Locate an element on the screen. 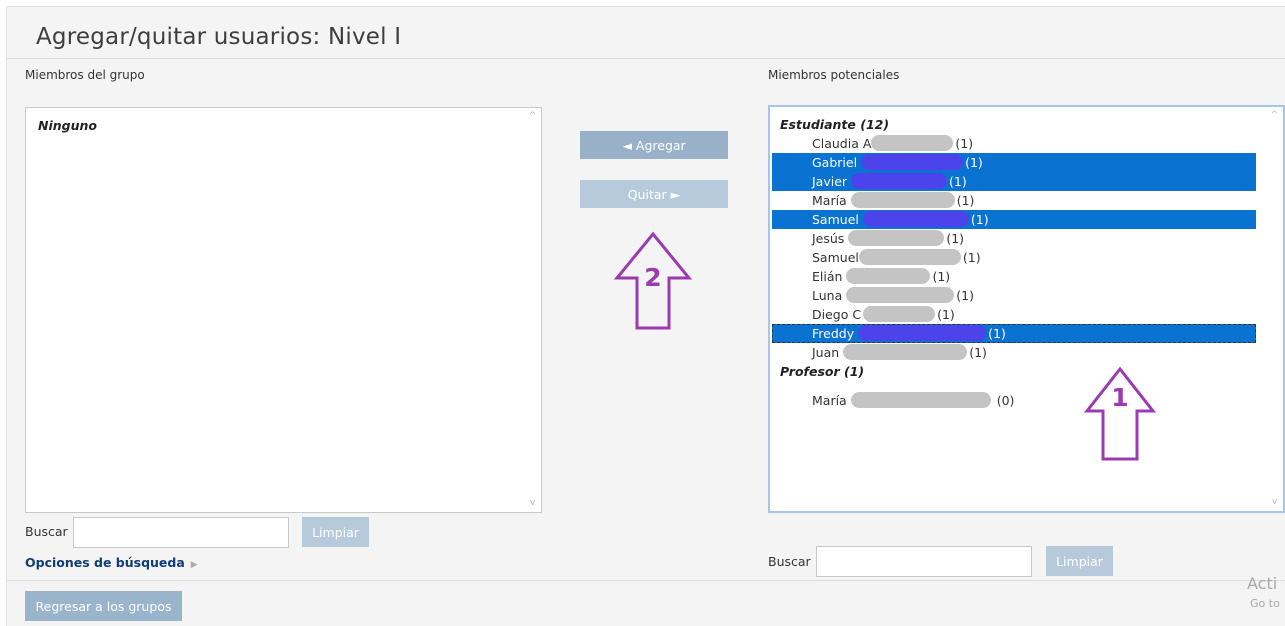 The height and width of the screenshot is (626, 1285). windows-activation-watermark: Acti is located at coordinates (1262, 583).